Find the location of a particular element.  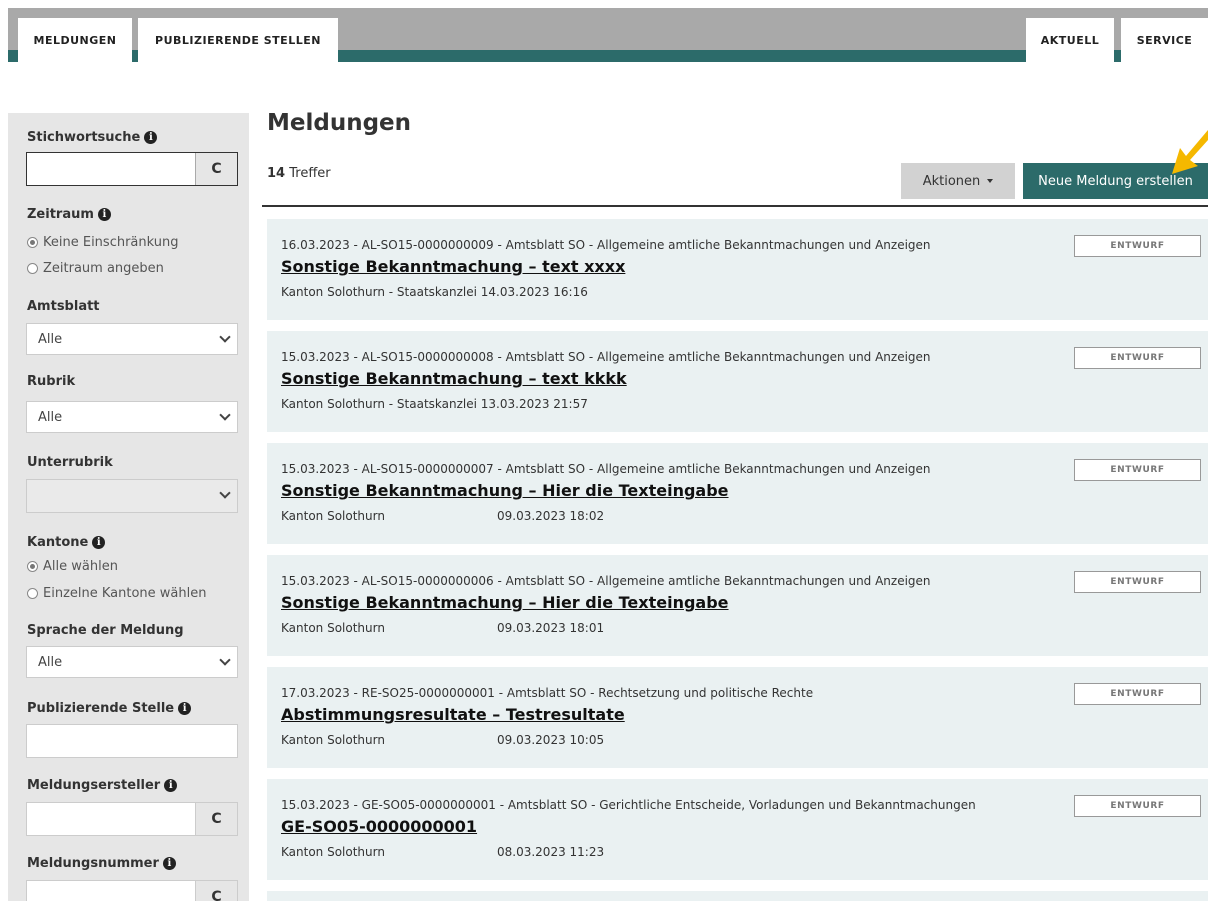

item-date: 09.03.2023 18:02 is located at coordinates (551, 516).